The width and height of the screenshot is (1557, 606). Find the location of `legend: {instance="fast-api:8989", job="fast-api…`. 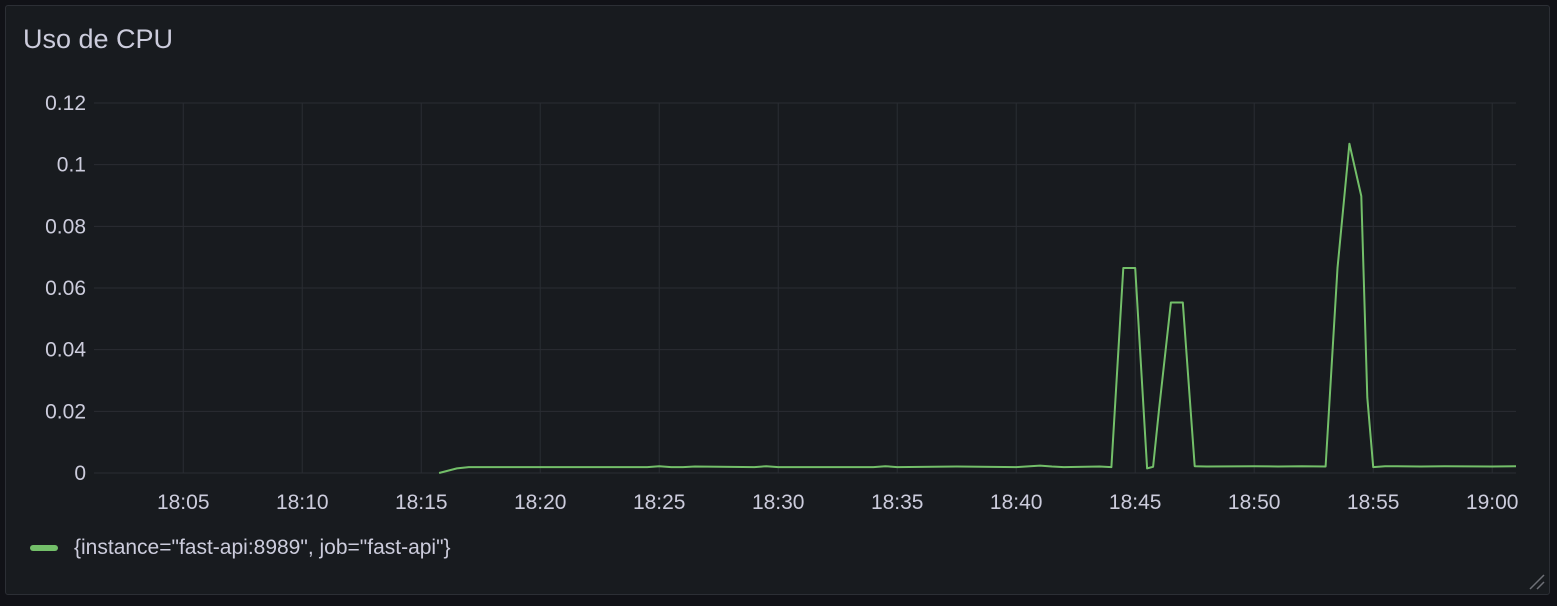

legend: {instance="fast-api:8989", job="fast-api… is located at coordinates (240, 548).